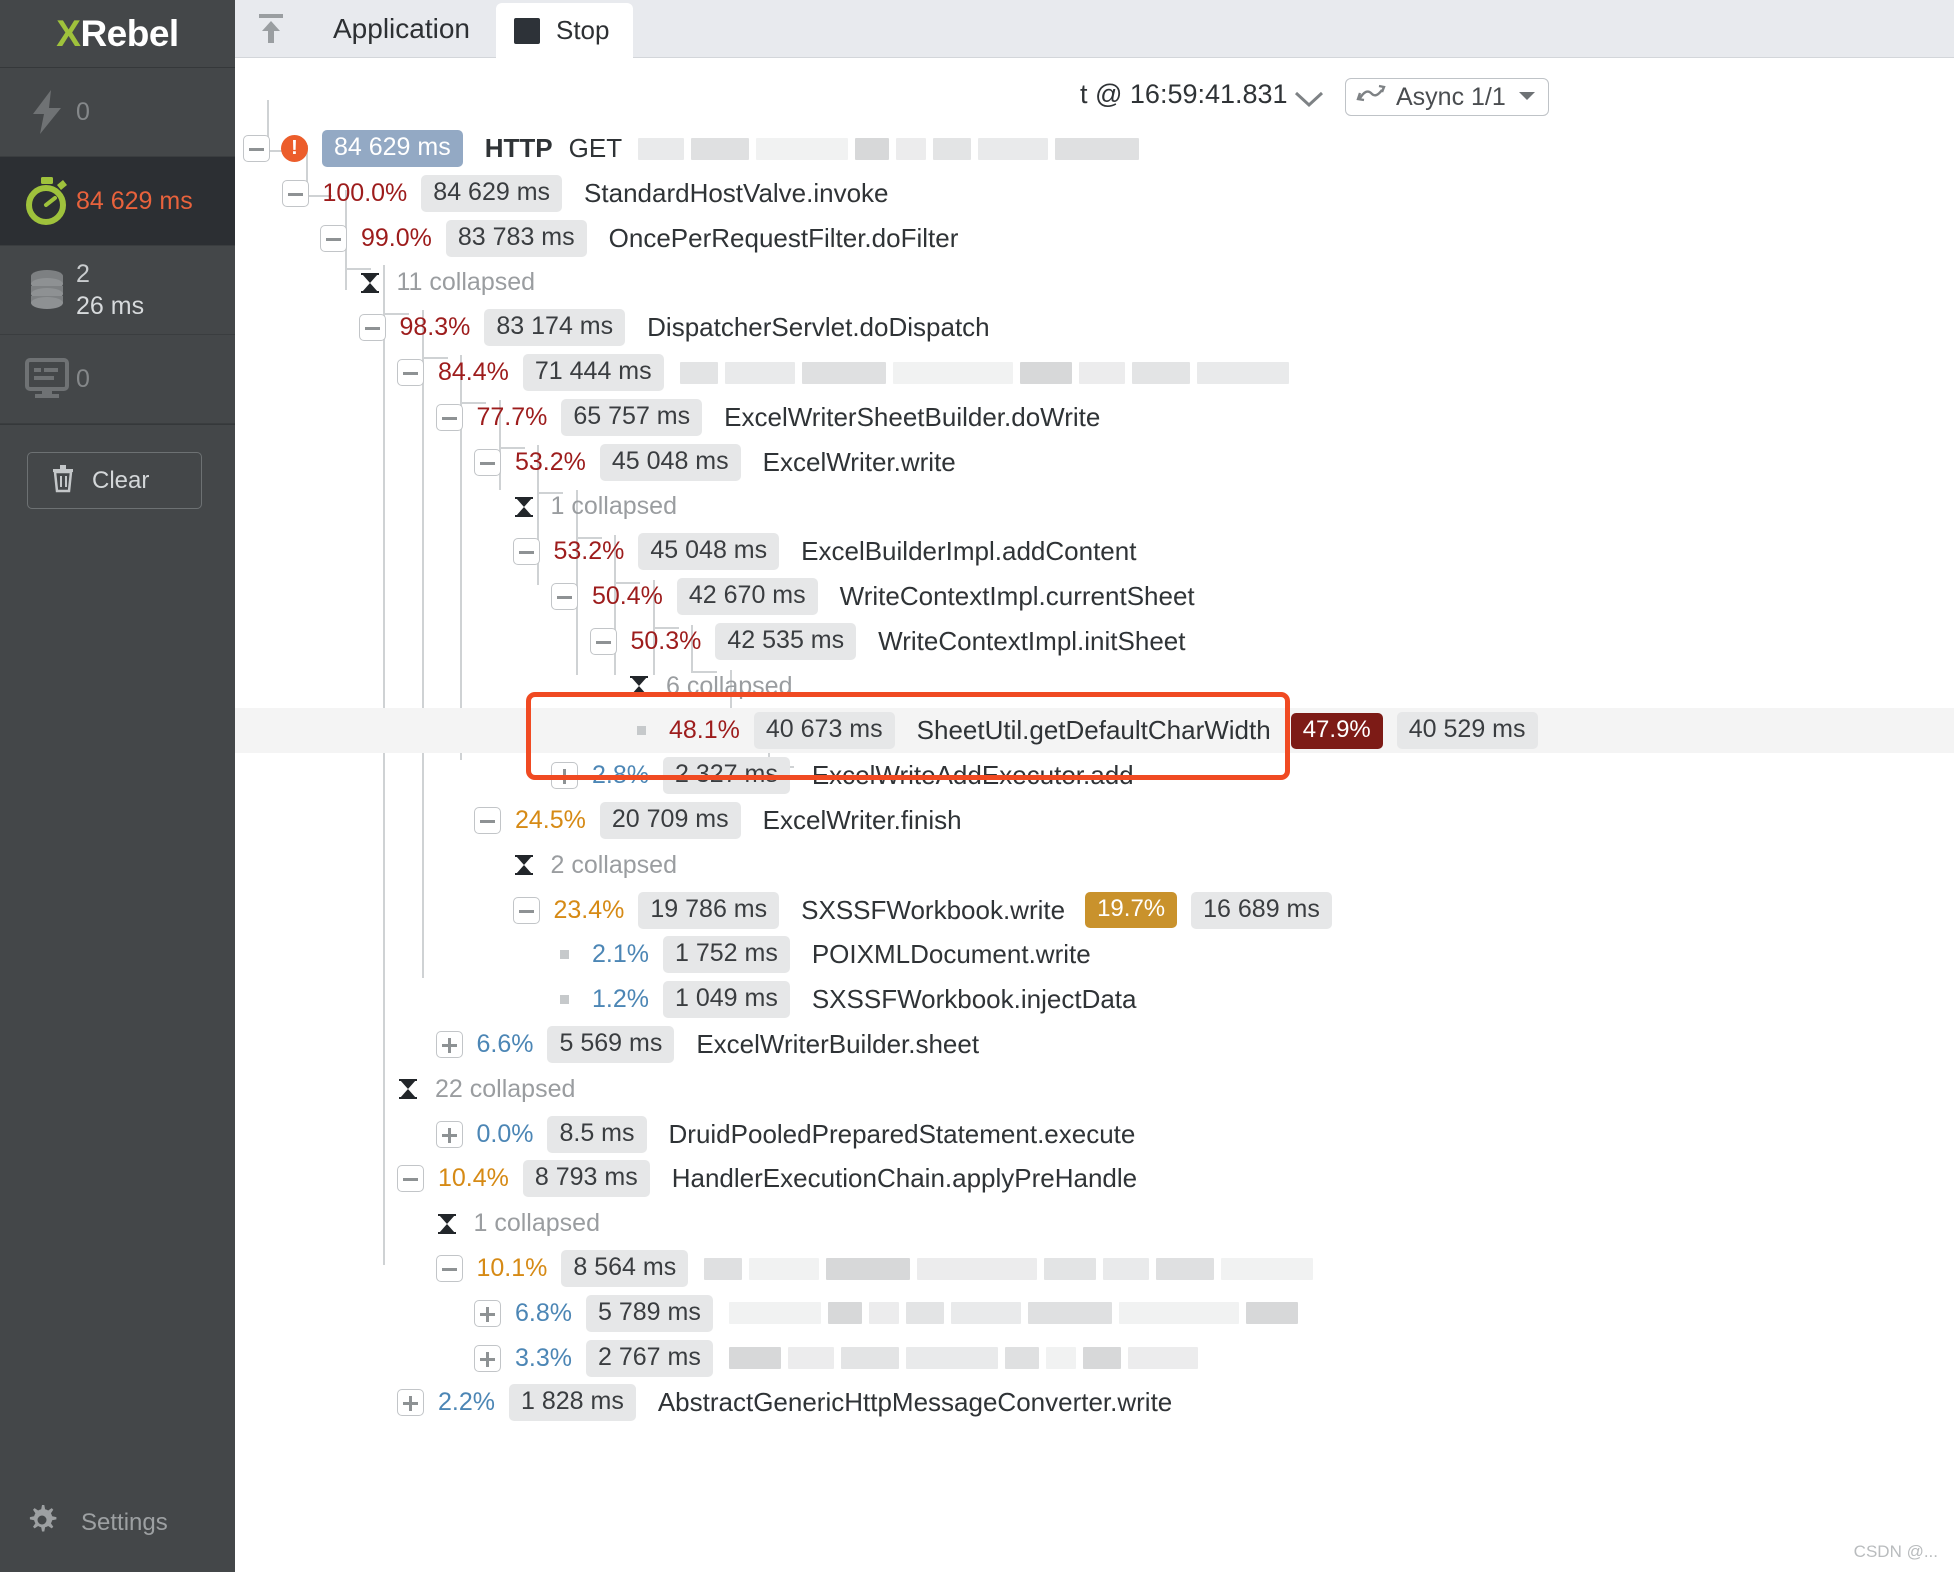  Describe the element at coordinates (974, 999) in the screenshot. I see `row-method-name: SXSSFWorkbook.injectData` at that location.